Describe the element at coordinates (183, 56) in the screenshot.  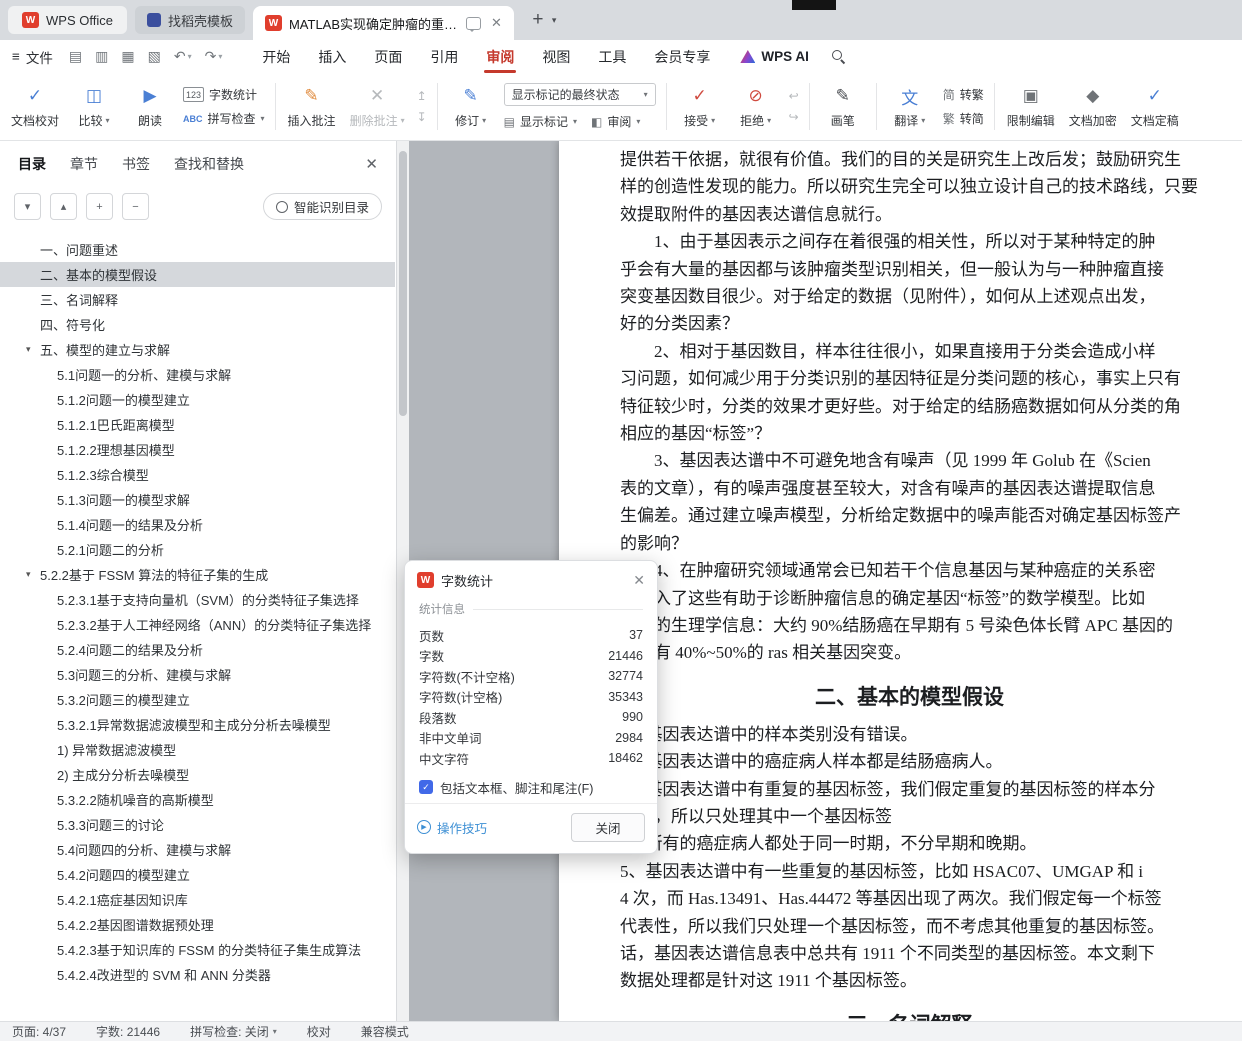
I see `undo-button: ↶ ▾` at that location.